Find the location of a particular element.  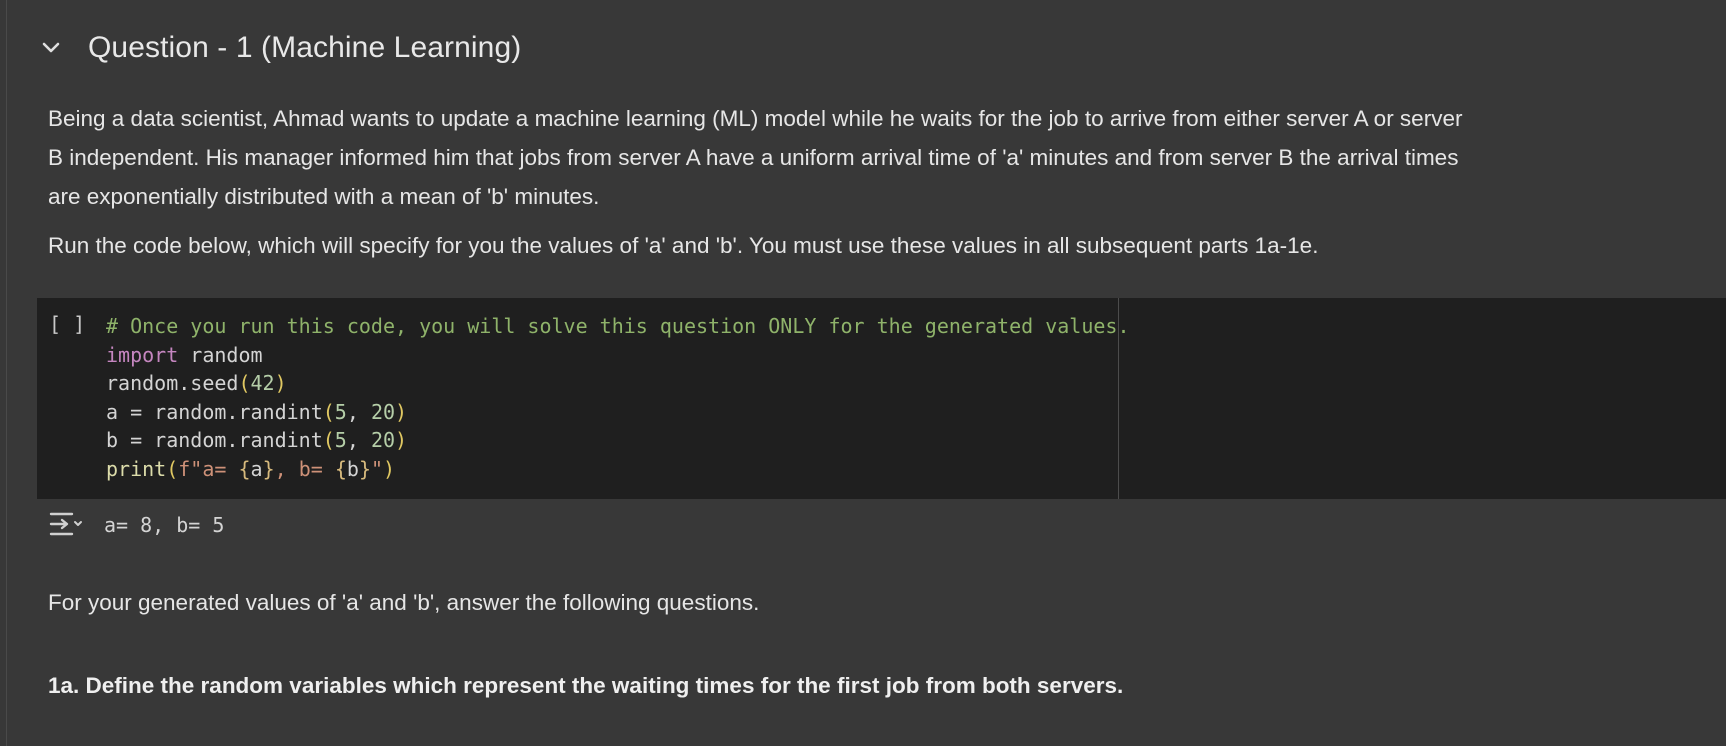

output-toggle-icon is located at coordinates (66, 525).